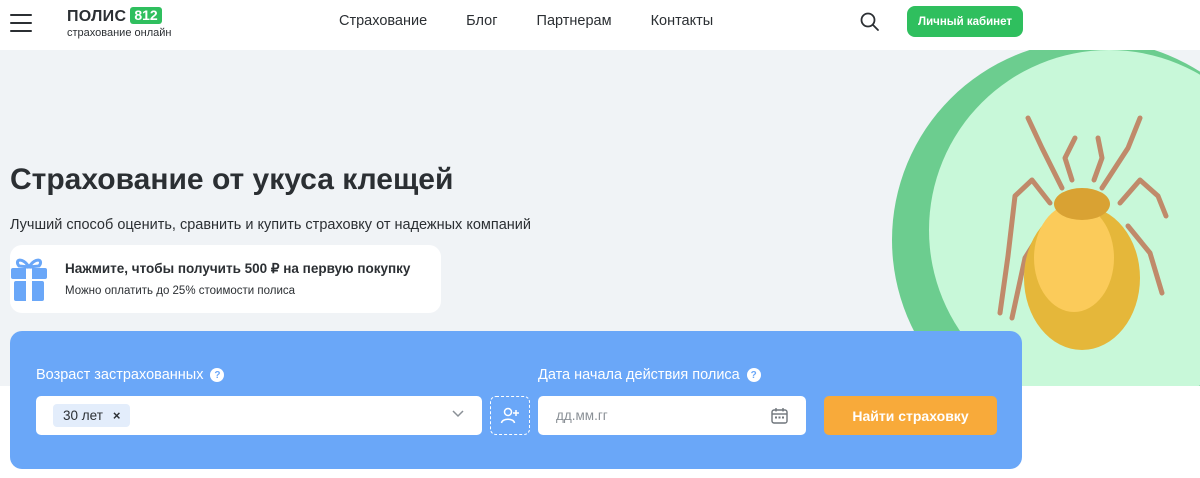 The height and width of the screenshot is (478, 1200). What do you see at coordinates (29, 279) in the screenshot?
I see `gift-icon` at bounding box center [29, 279].